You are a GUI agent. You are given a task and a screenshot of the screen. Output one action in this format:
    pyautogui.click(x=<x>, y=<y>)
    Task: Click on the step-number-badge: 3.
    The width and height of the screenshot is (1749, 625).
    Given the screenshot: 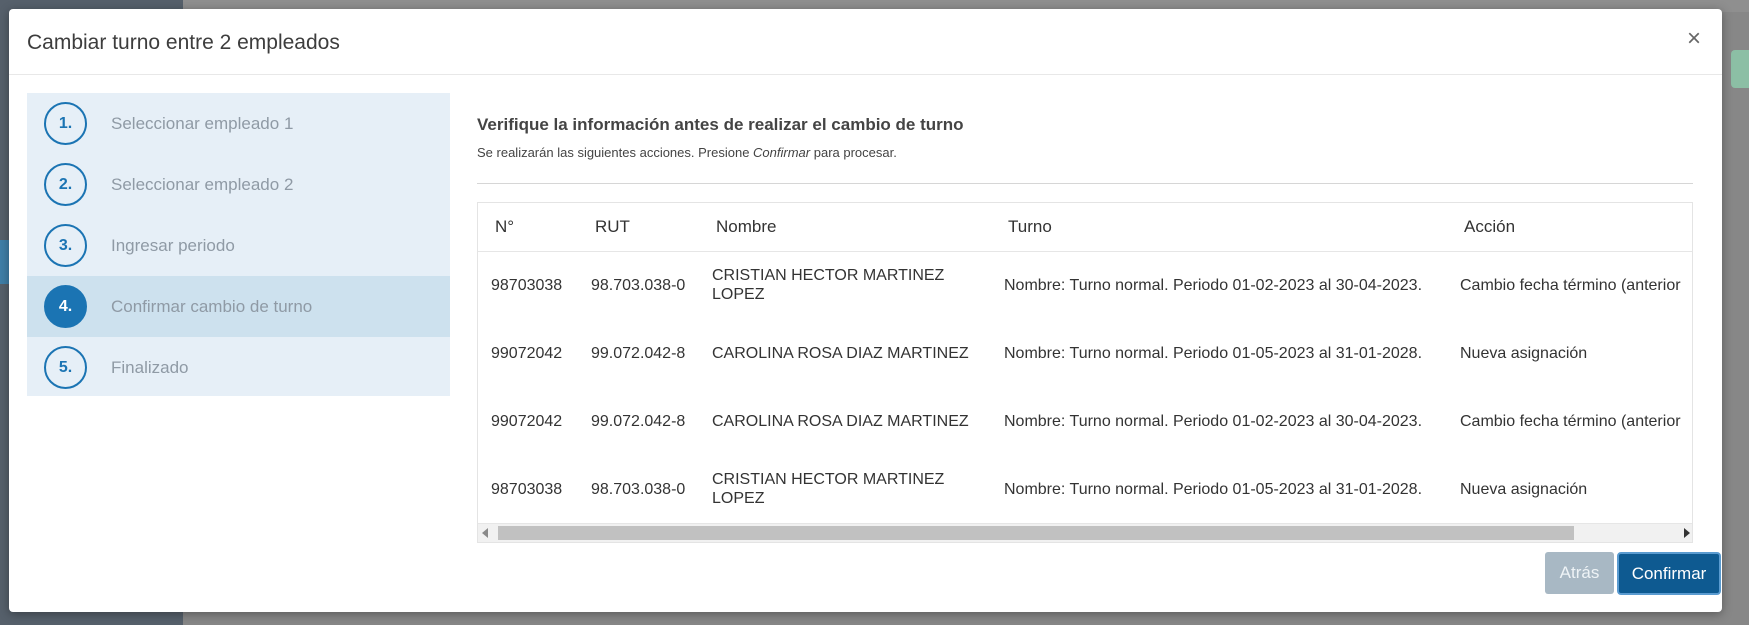 What is the action you would take?
    pyautogui.click(x=65, y=245)
    